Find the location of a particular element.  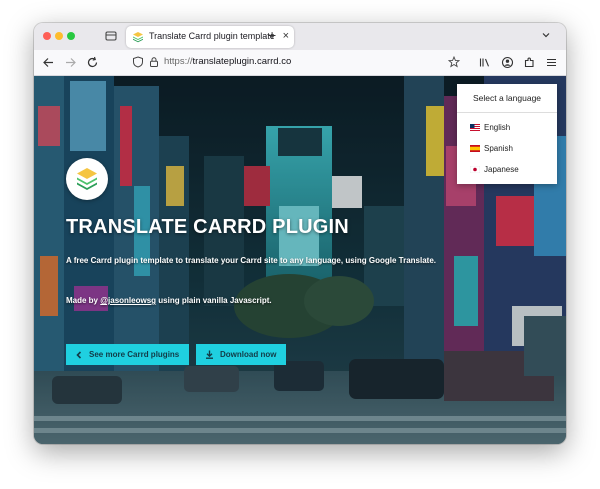

lock-icon is located at coordinates (154, 62).